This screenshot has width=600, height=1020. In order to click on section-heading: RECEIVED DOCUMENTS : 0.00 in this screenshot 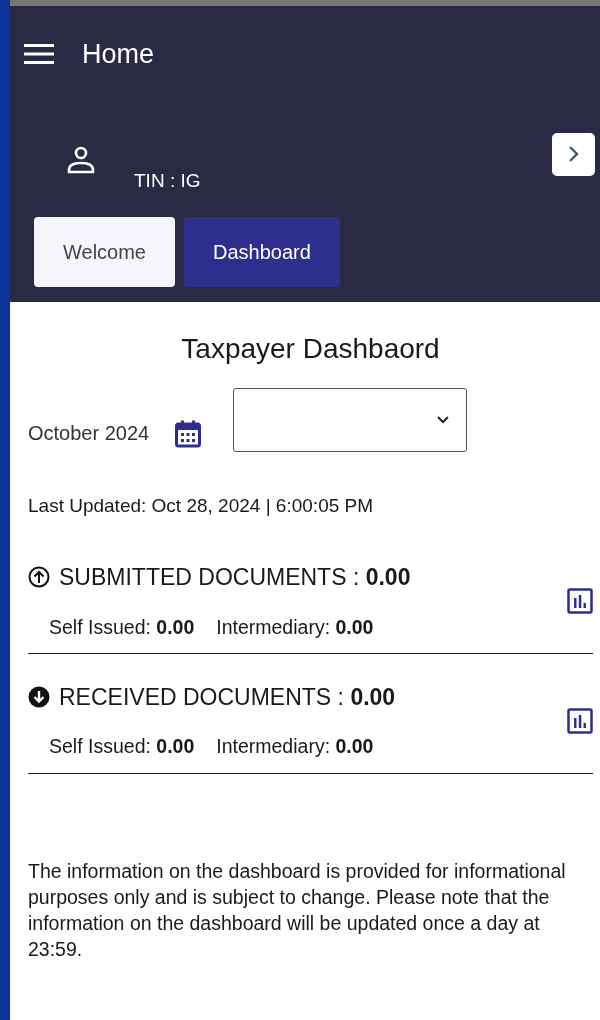, I will do `click(227, 697)`.